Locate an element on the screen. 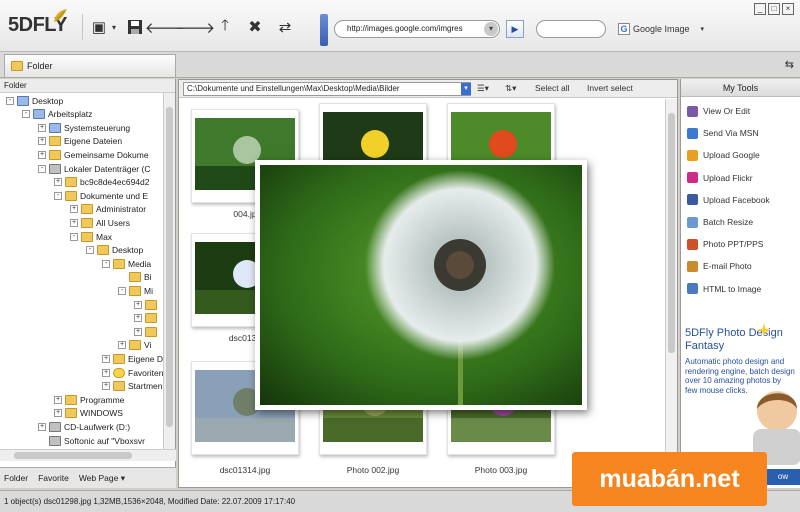 The height and width of the screenshot is (512, 800). minimize-button: _ is located at coordinates (760, 9).